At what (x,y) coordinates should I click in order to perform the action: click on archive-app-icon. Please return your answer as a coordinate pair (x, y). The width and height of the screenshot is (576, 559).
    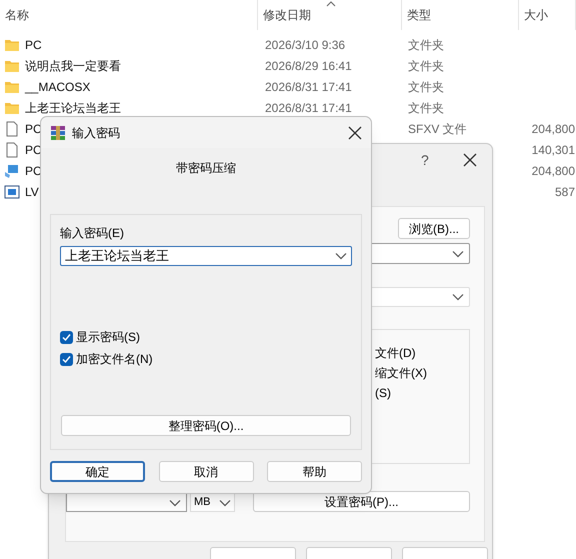
    Looking at the image, I should click on (58, 132).